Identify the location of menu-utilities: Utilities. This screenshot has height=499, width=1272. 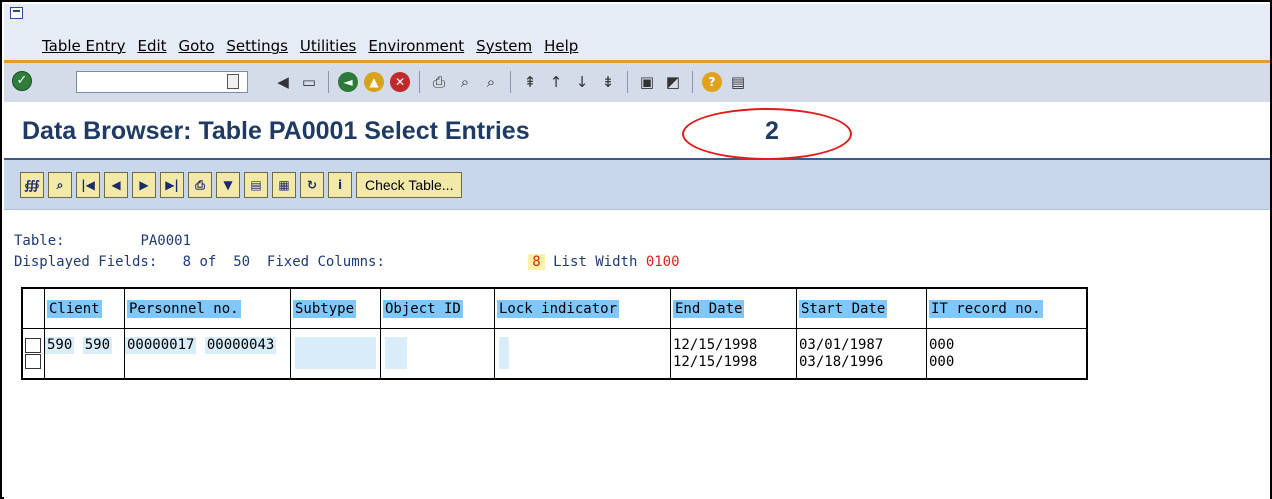
(328, 46).